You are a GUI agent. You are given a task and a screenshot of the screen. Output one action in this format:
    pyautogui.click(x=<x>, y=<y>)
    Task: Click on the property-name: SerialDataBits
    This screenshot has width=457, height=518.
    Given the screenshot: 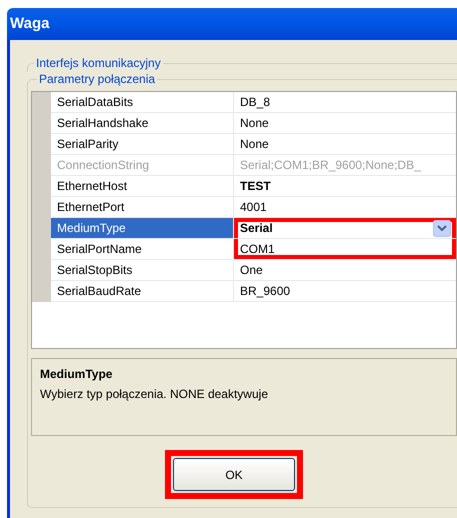 What is the action you would take?
    pyautogui.click(x=142, y=102)
    